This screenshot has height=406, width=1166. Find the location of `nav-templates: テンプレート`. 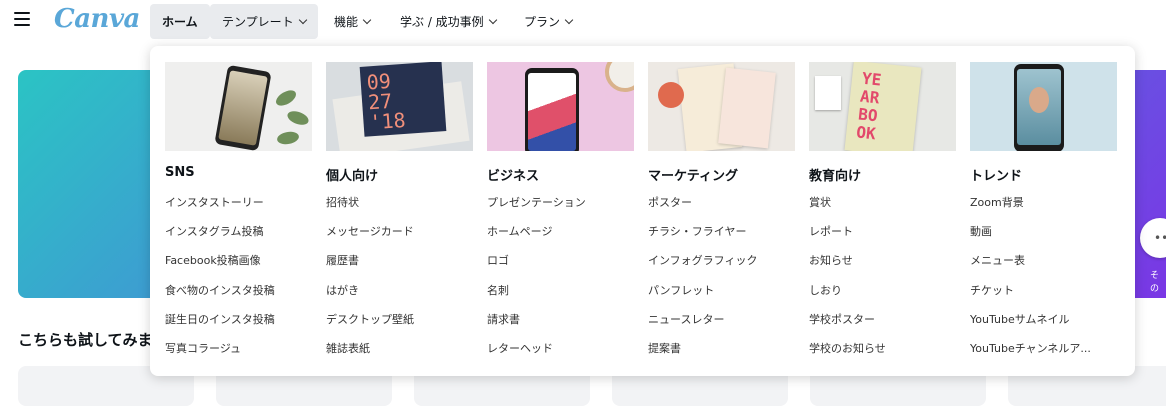

nav-templates: テンプレート is located at coordinates (264, 21).